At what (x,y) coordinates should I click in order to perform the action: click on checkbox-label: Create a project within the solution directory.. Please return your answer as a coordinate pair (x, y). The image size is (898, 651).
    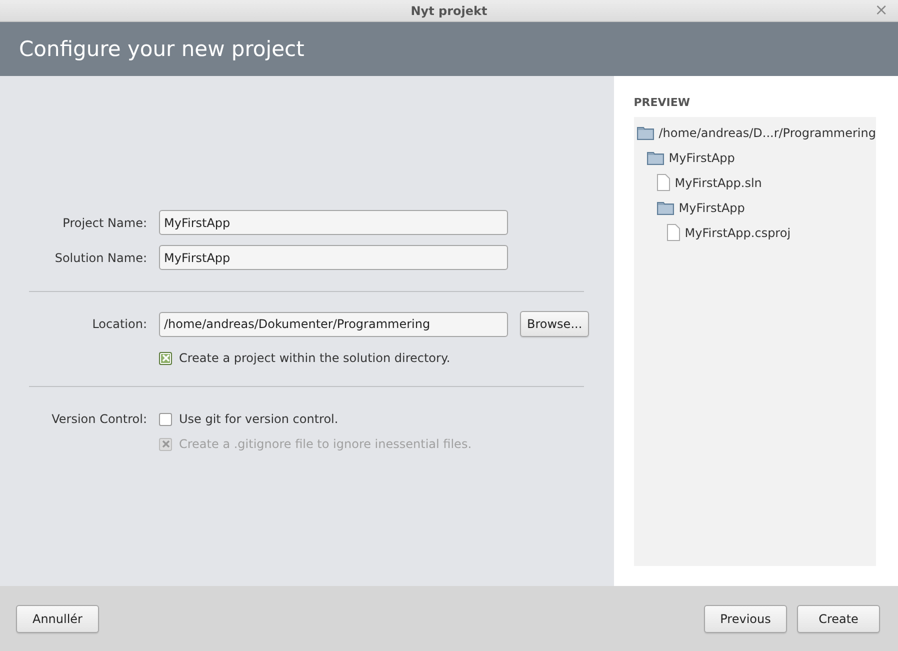
    Looking at the image, I should click on (314, 358).